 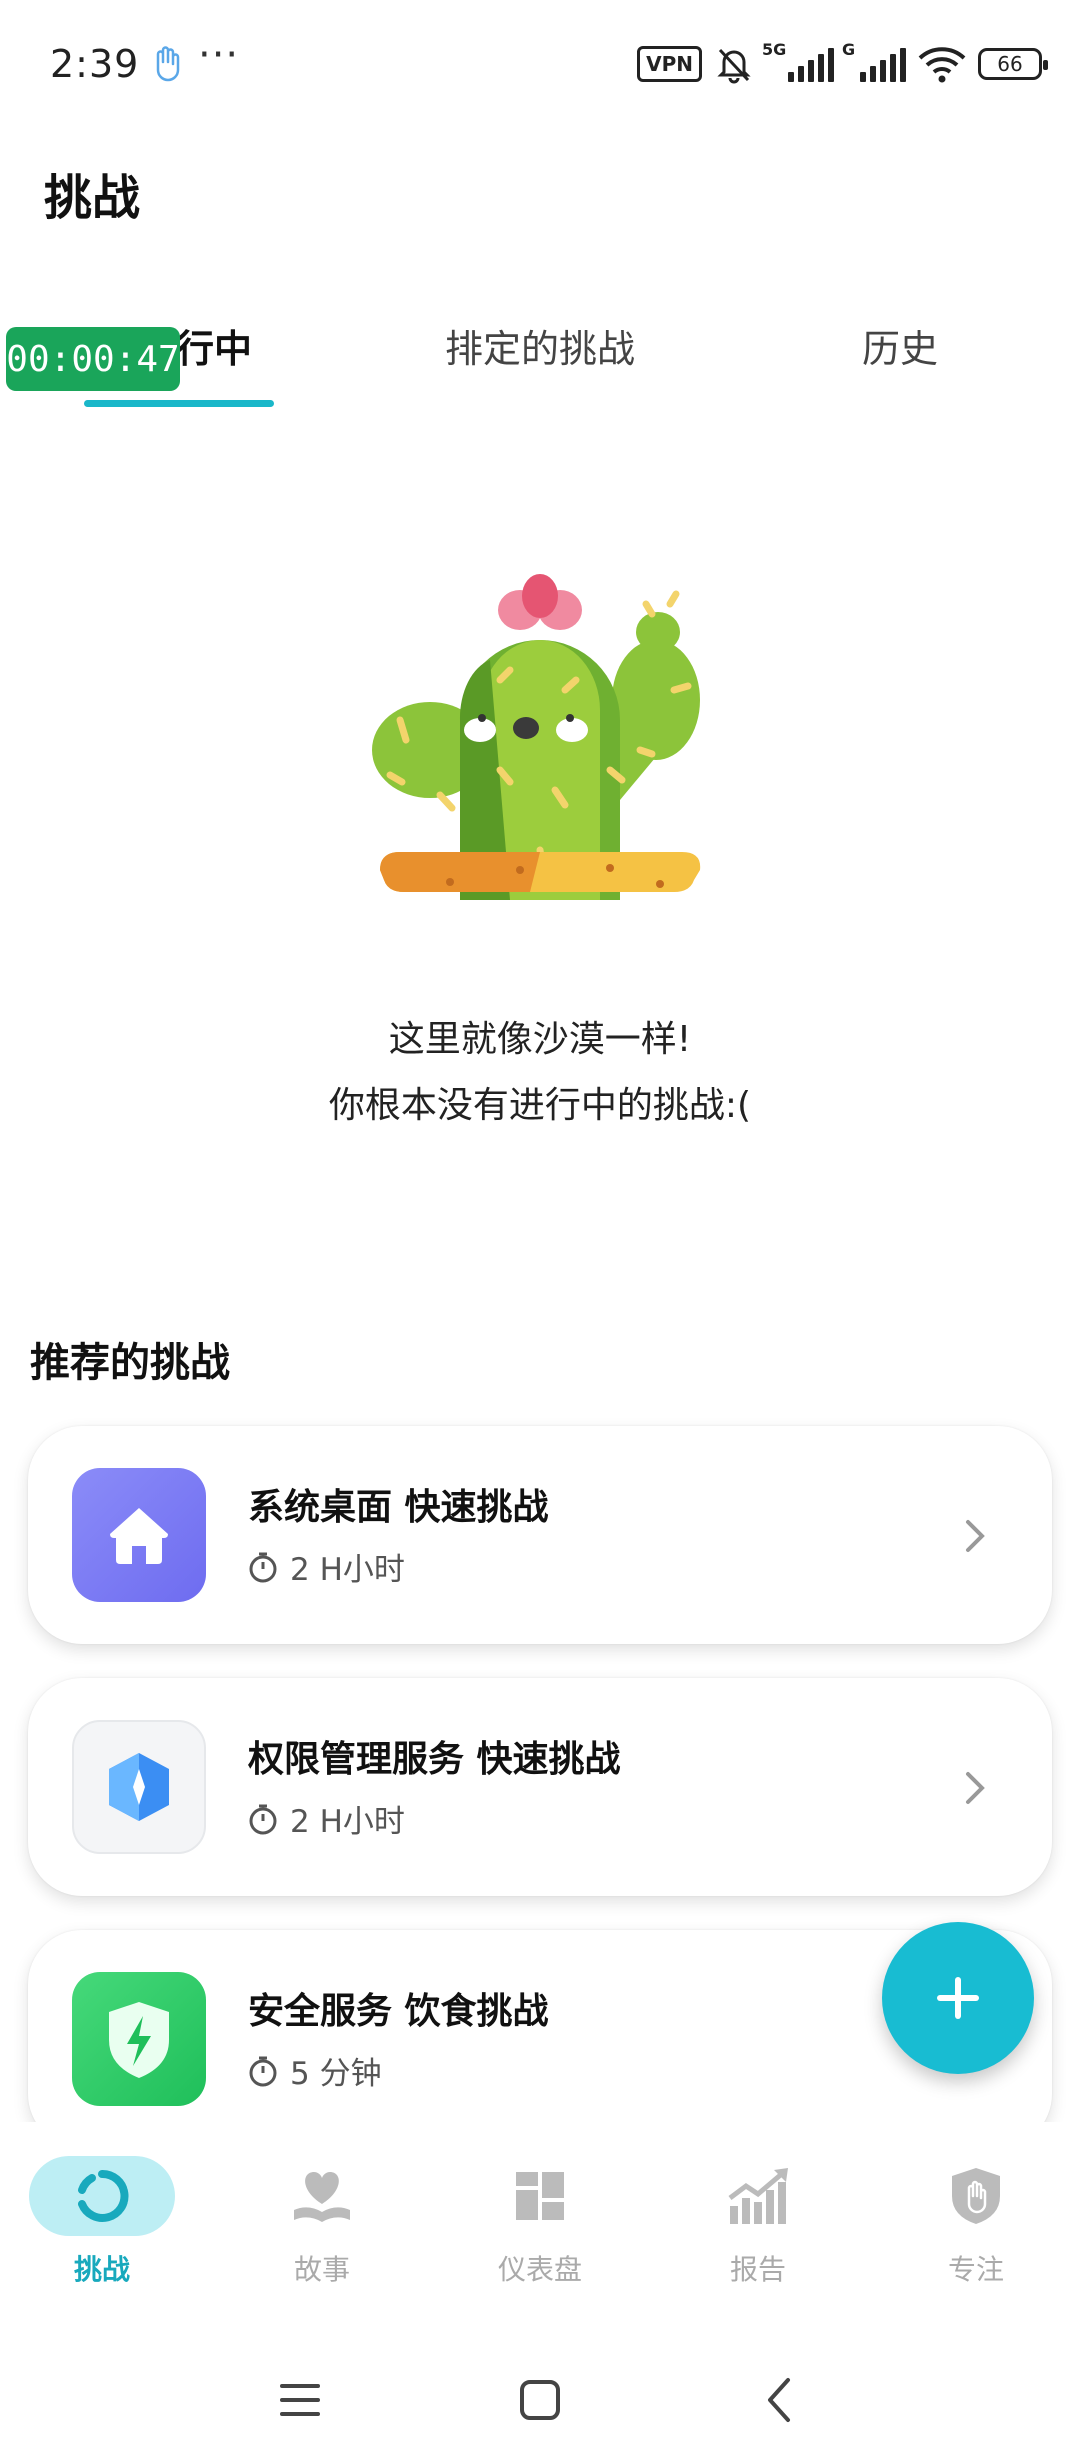 What do you see at coordinates (179, 403) in the screenshot?
I see `tab-indicator` at bounding box center [179, 403].